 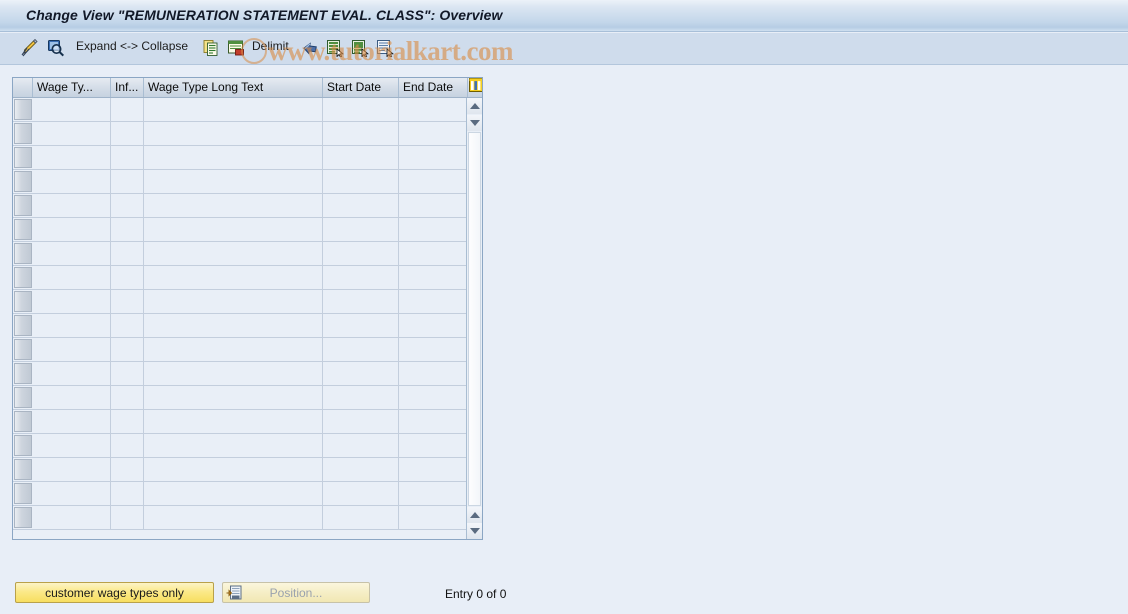 I want to click on delimit-button: Delimit, so click(x=270, y=46).